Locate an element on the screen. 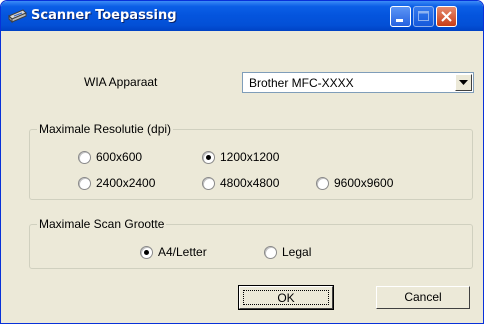 Image resolution: width=484 pixels, height=324 pixels. radio-label: 600x600 is located at coordinates (119, 157).